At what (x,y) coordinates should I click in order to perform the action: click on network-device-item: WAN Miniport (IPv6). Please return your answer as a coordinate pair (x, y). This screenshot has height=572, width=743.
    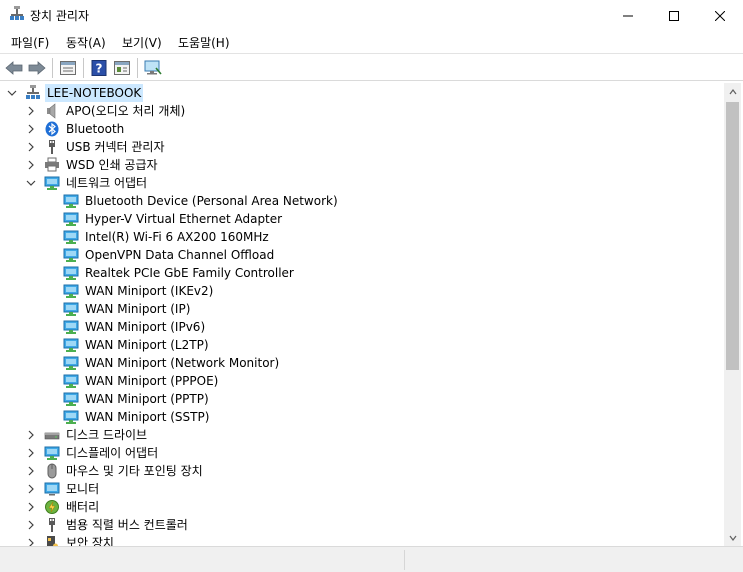
    Looking at the image, I should click on (135, 327).